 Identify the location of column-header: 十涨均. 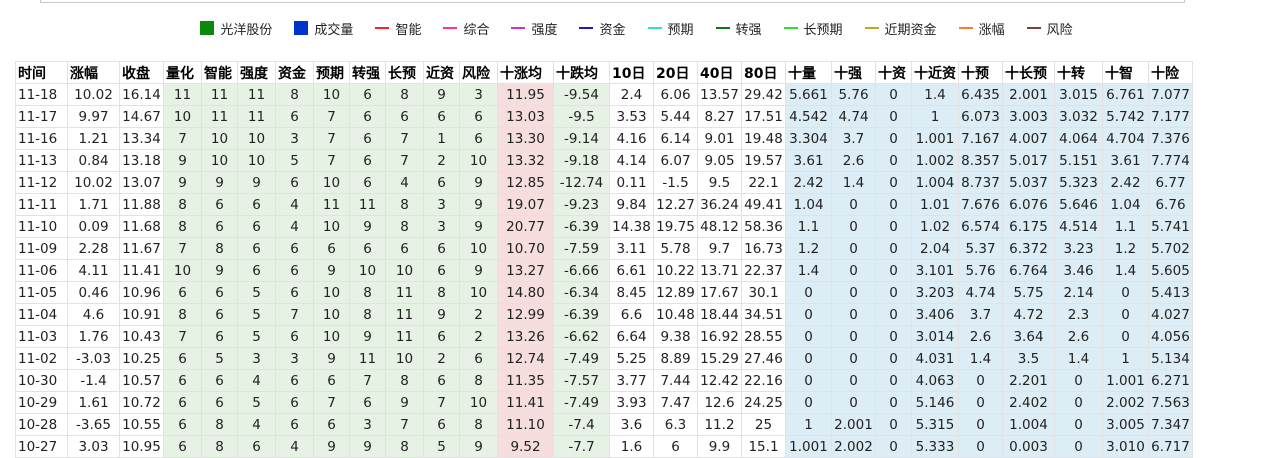
(525, 72).